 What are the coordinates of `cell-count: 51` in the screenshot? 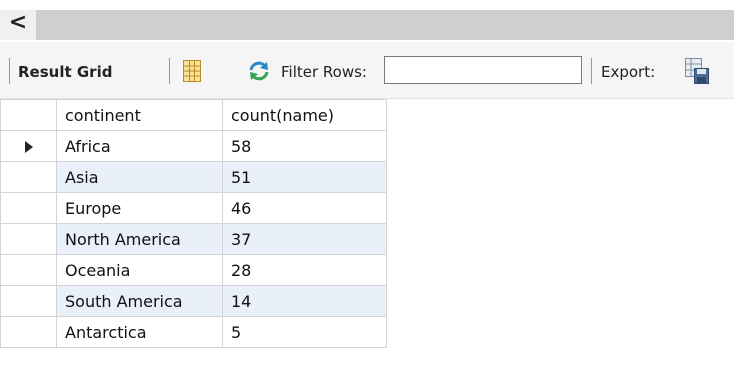 It's located at (304, 177).